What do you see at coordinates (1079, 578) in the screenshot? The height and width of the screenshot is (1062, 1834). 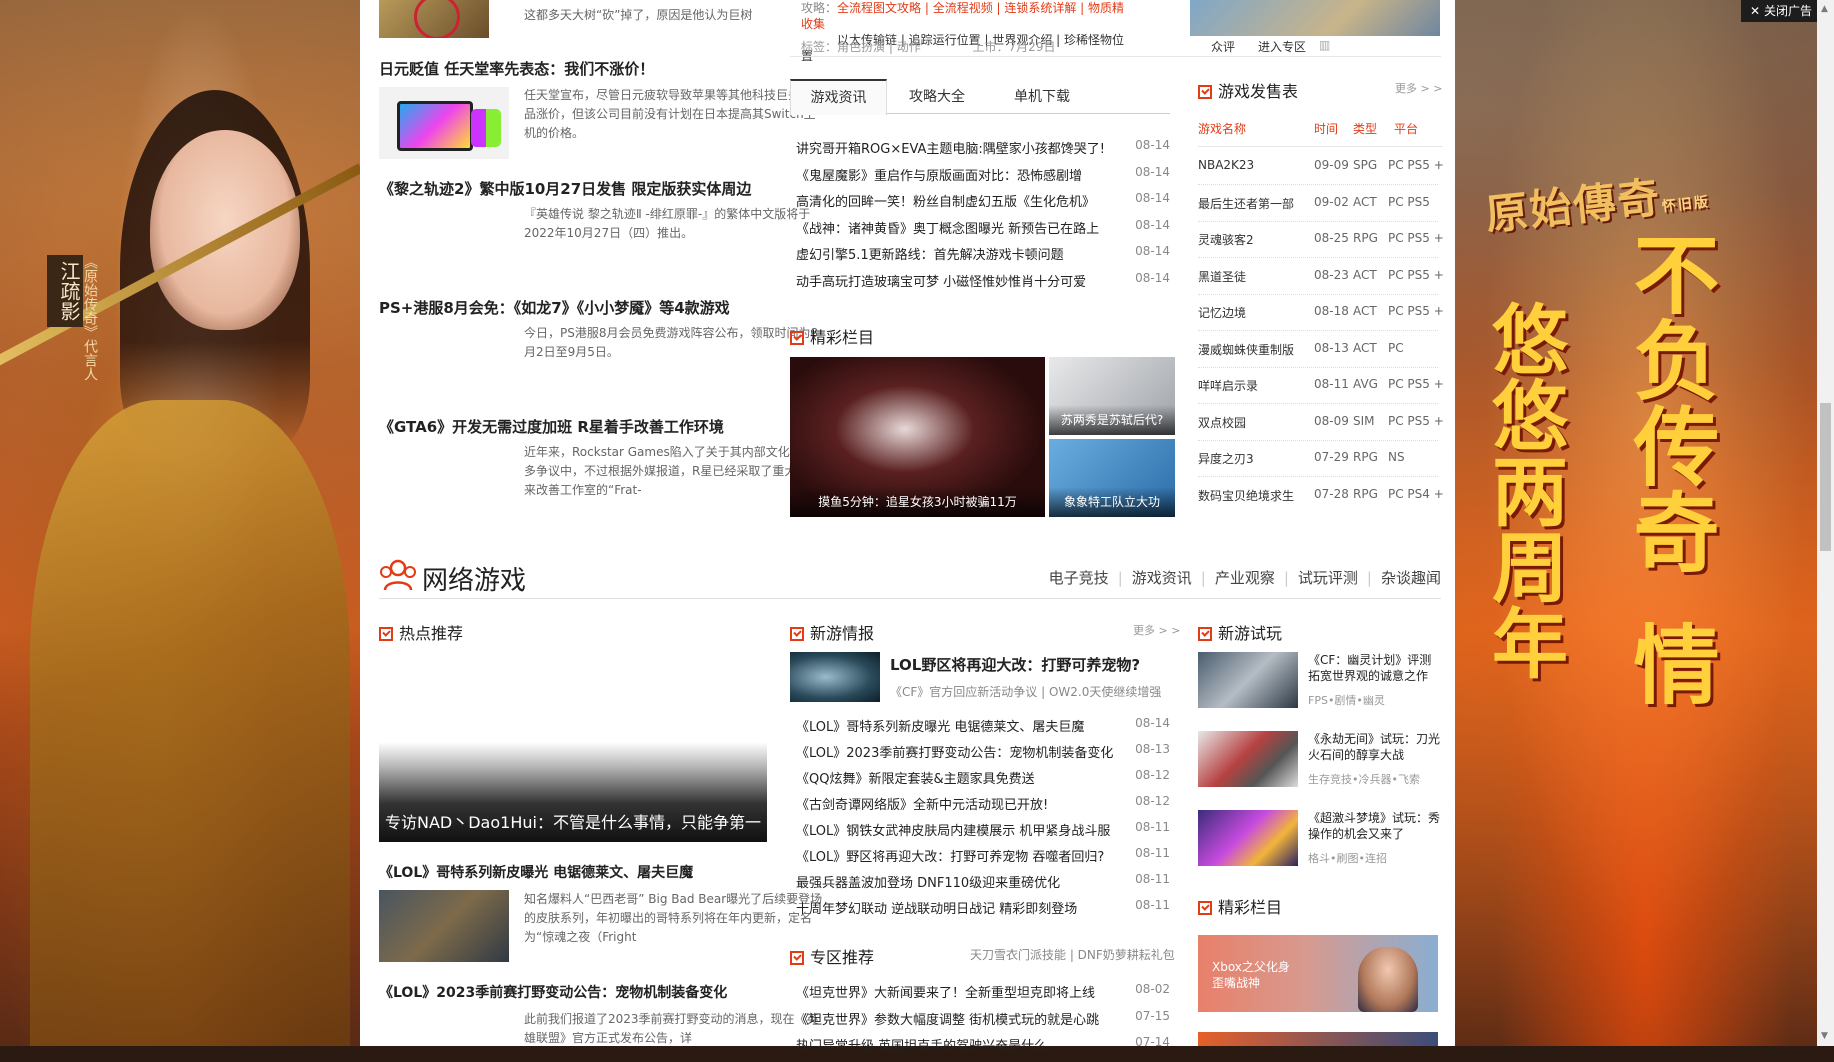 I see `nav-link-esports: 电子竞技` at bounding box center [1079, 578].